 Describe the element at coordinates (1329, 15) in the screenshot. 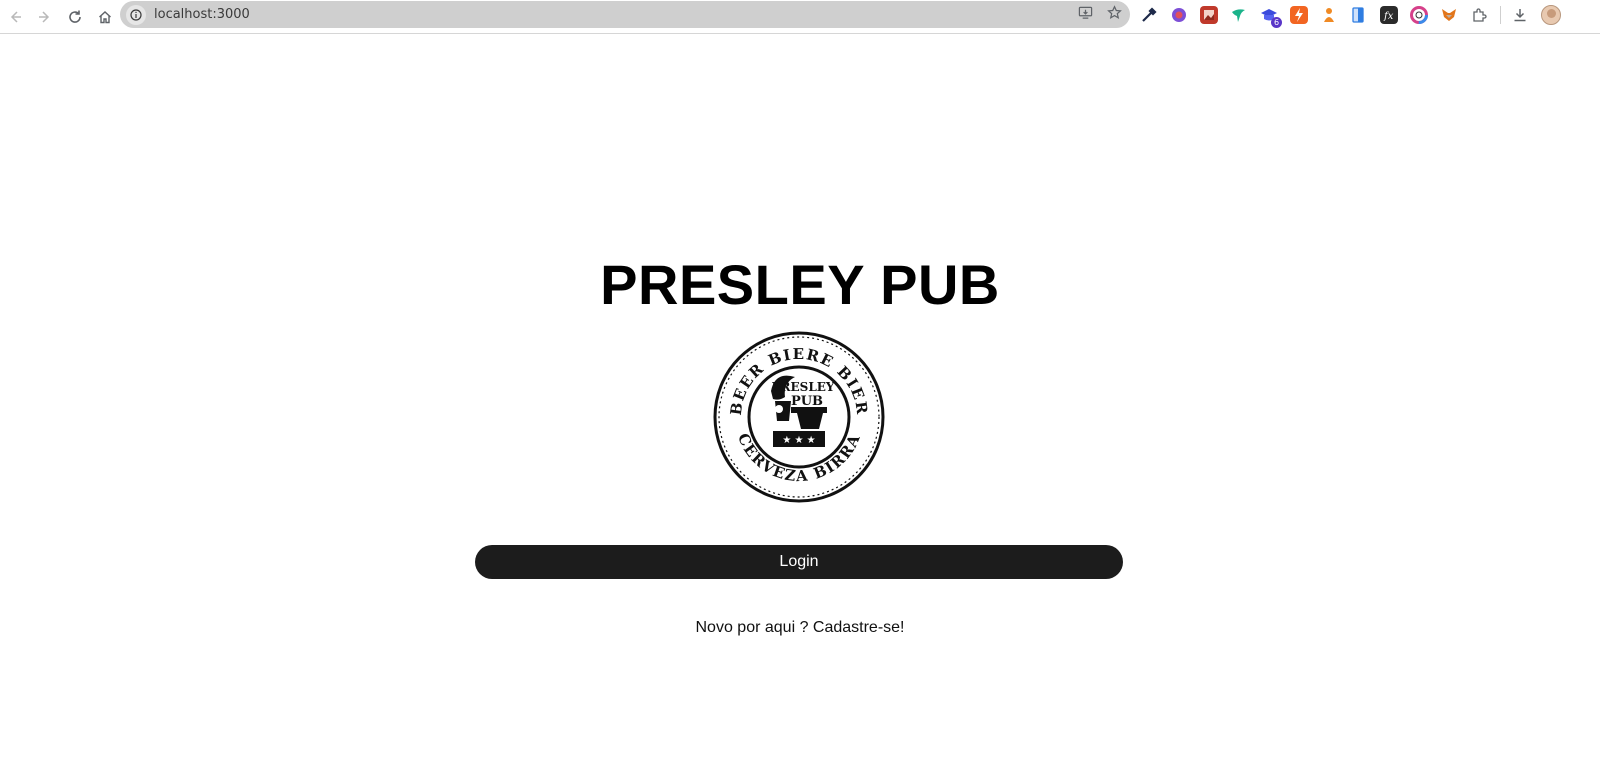

I see `orange-figure-extension-icon` at that location.